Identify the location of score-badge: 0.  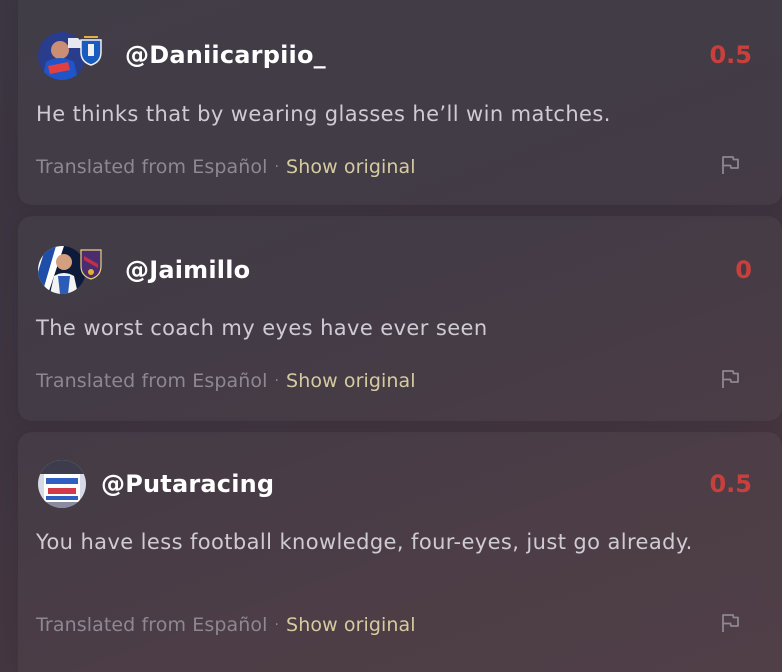
(743, 270).